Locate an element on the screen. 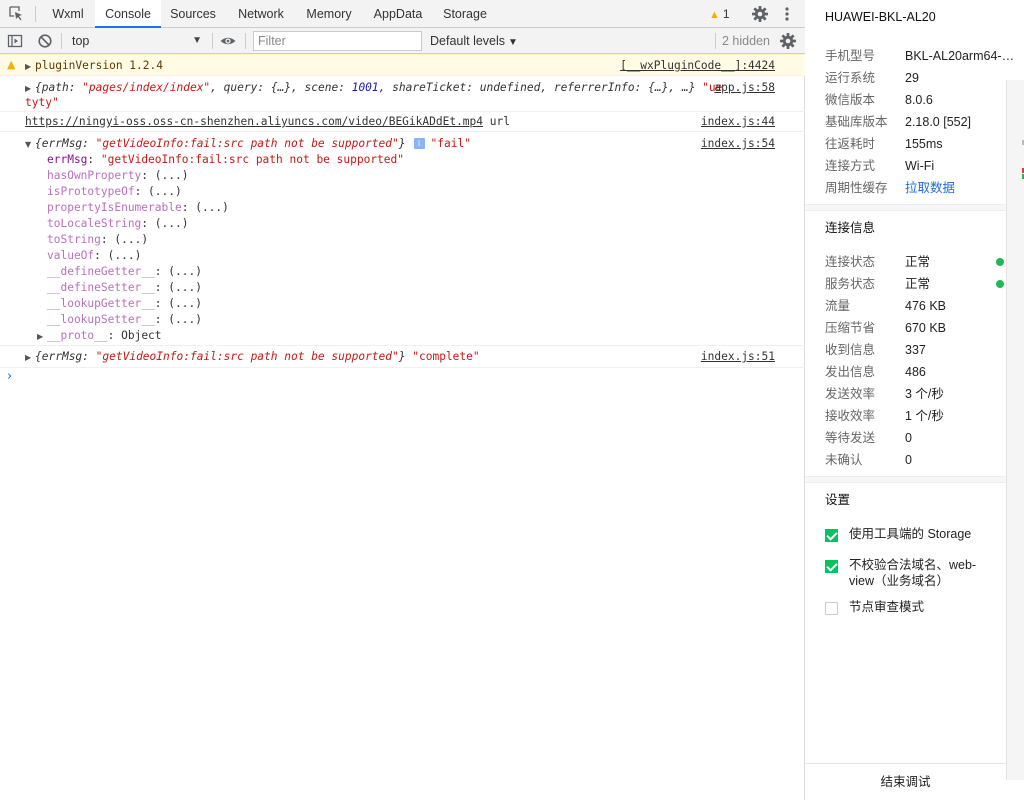  object-property: __lookupSetter__: (...) is located at coordinates (124, 320).